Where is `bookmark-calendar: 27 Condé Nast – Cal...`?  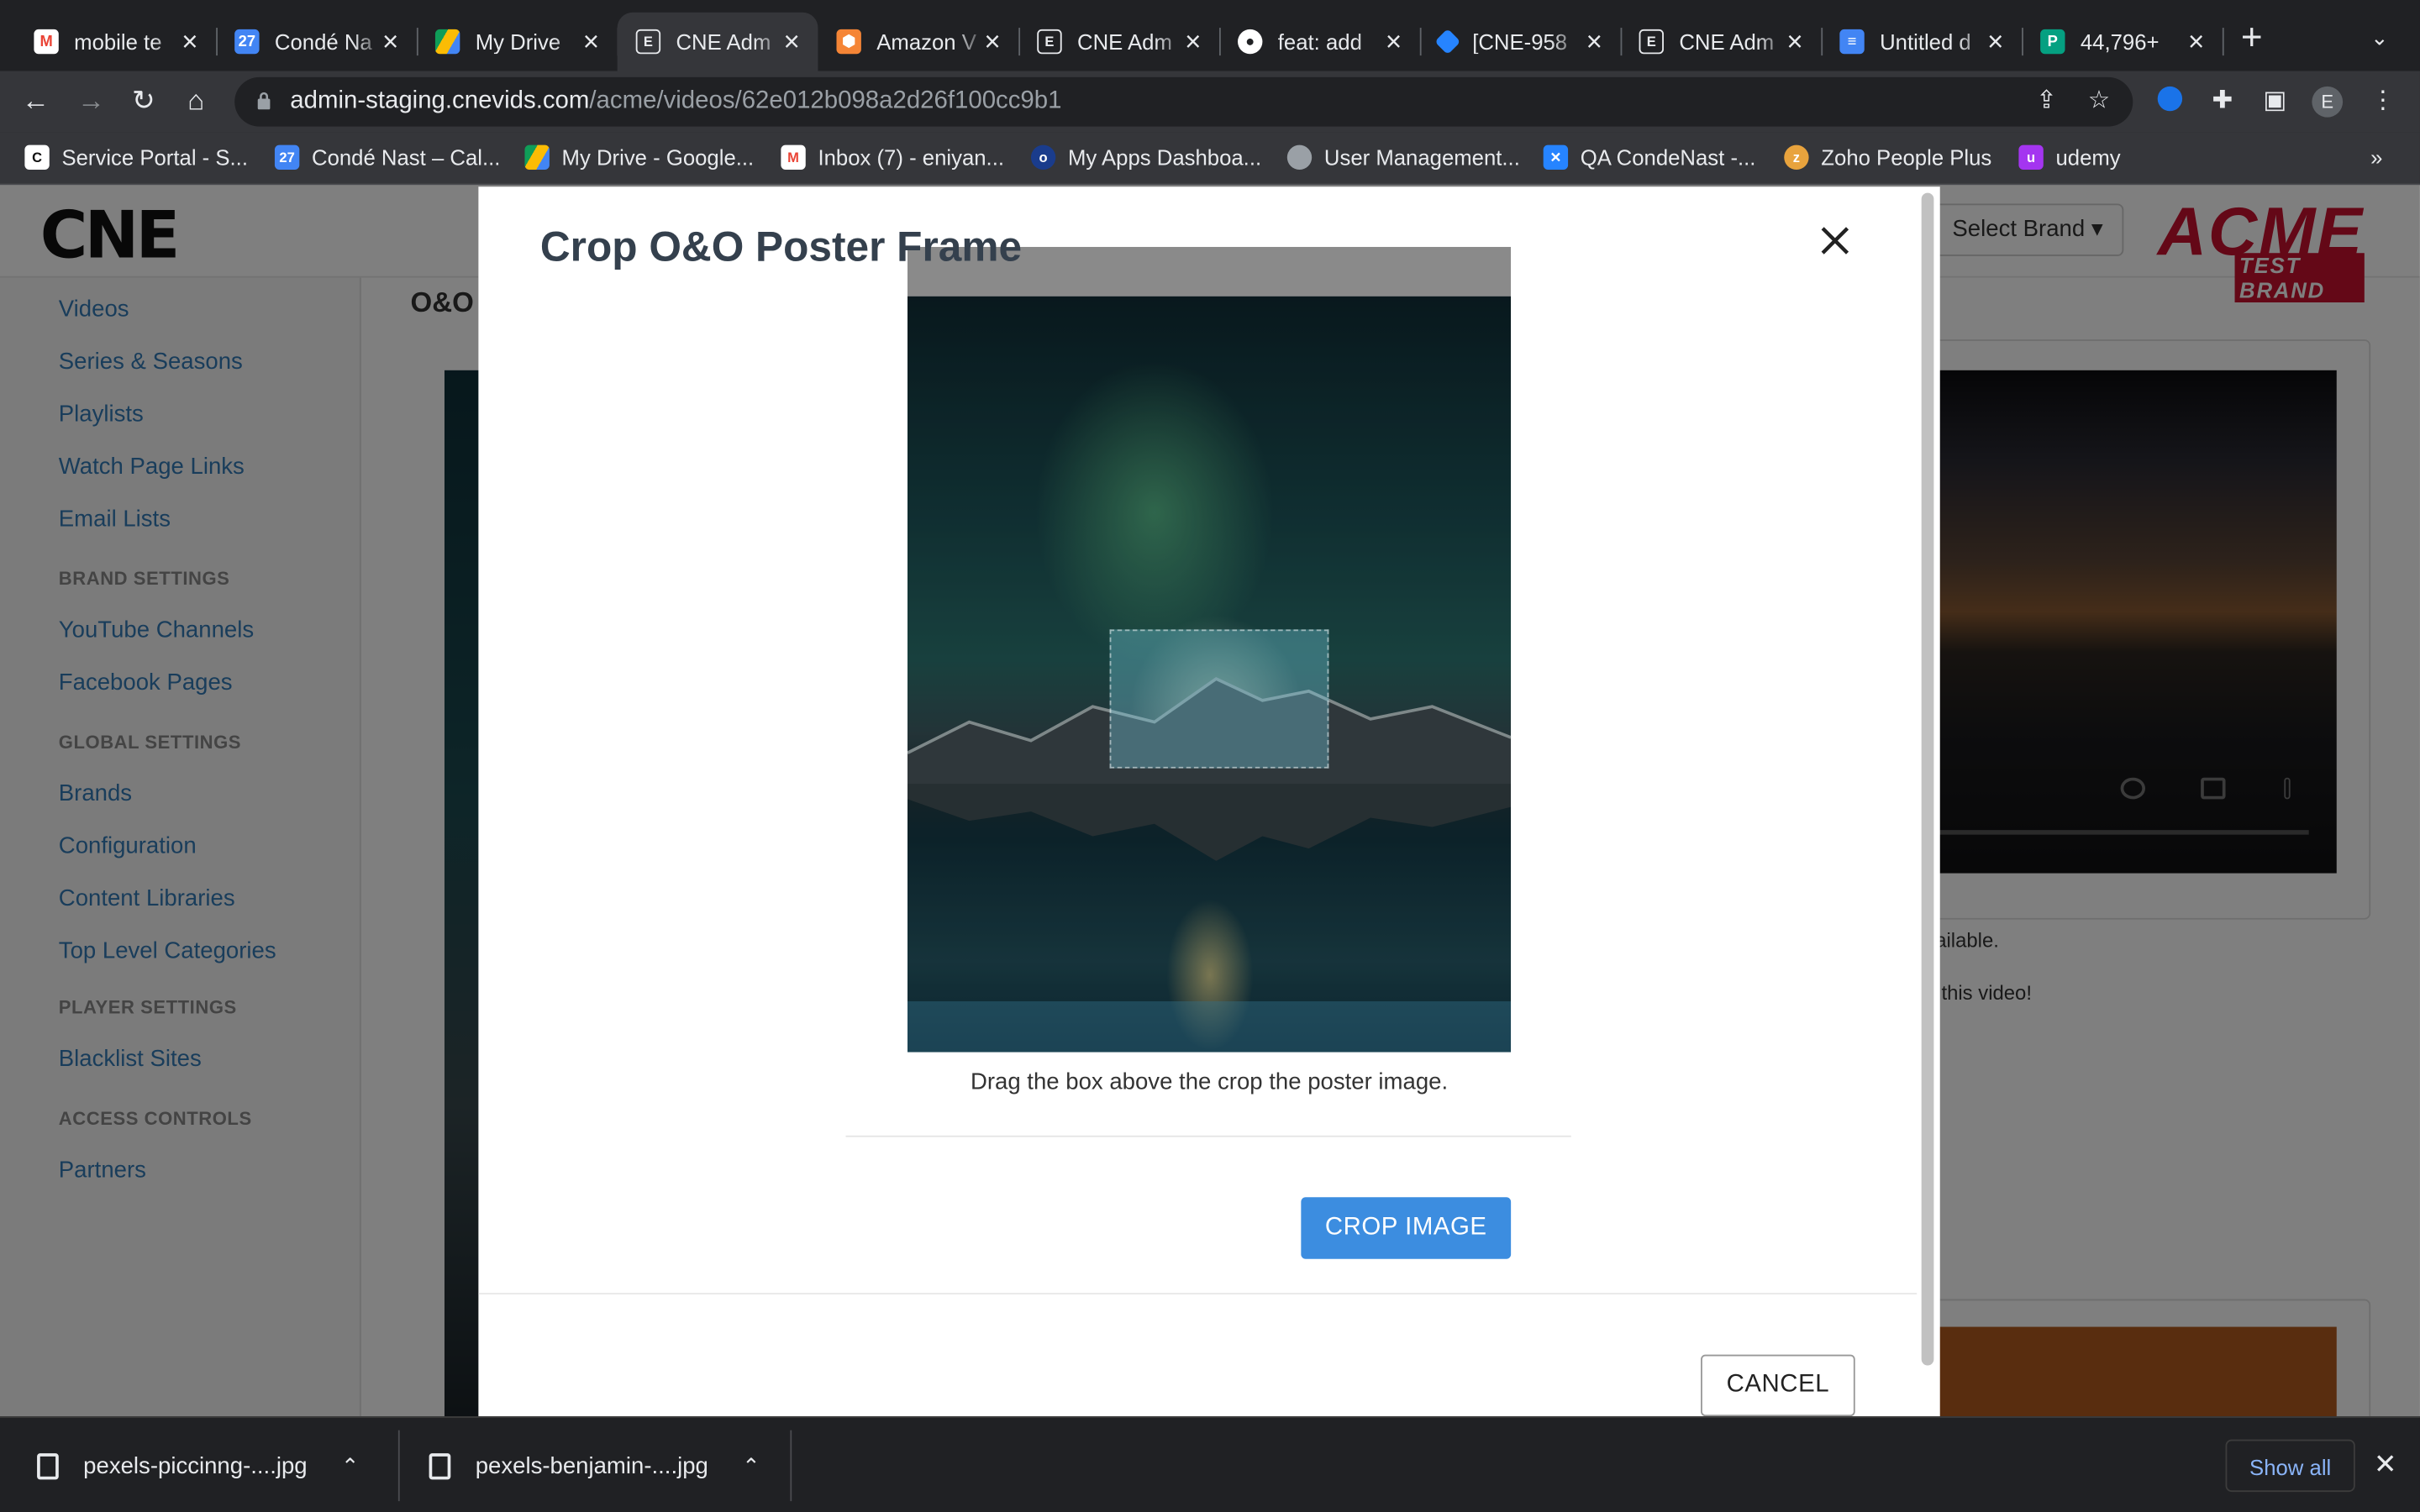
bookmark-calendar: 27 Condé Nast – Cal... is located at coordinates (387, 157).